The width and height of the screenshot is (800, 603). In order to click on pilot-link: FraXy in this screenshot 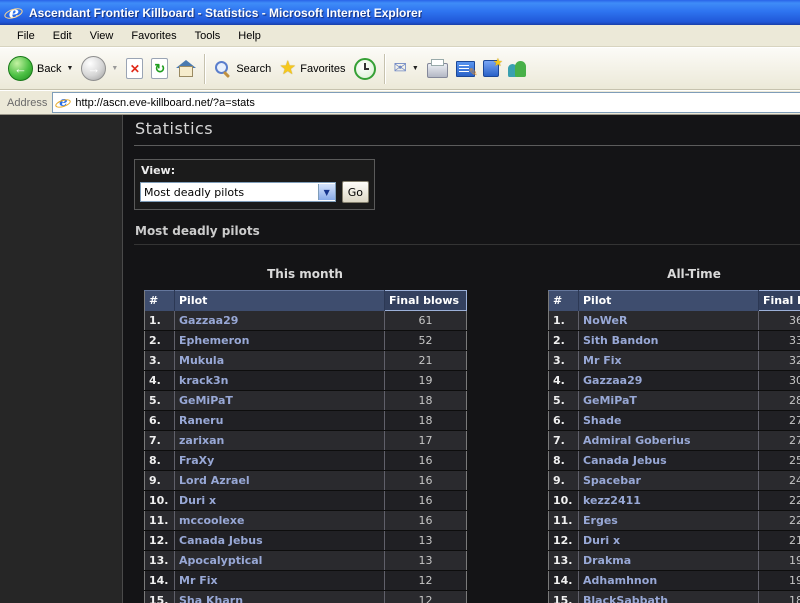, I will do `click(196, 460)`.